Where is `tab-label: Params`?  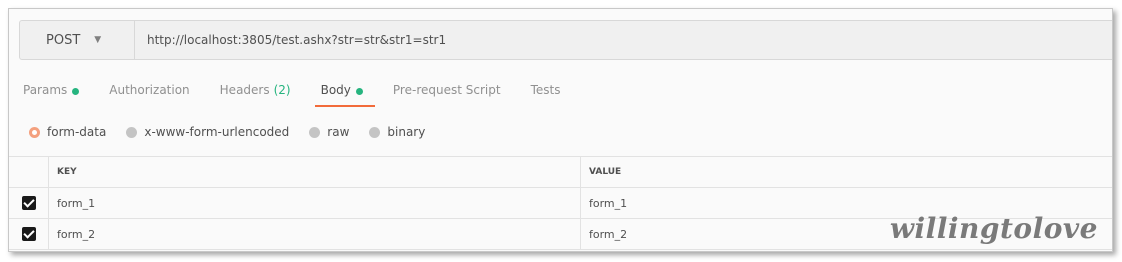 tab-label: Params is located at coordinates (45, 90).